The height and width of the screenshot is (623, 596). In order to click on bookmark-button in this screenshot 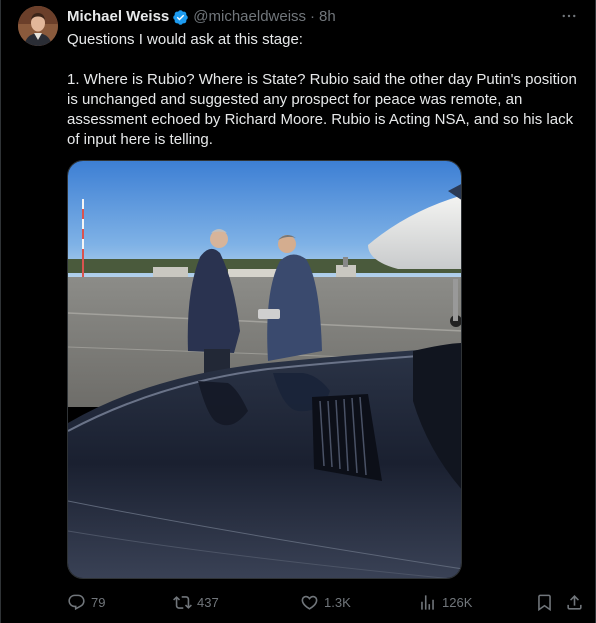, I will do `click(547, 602)`.